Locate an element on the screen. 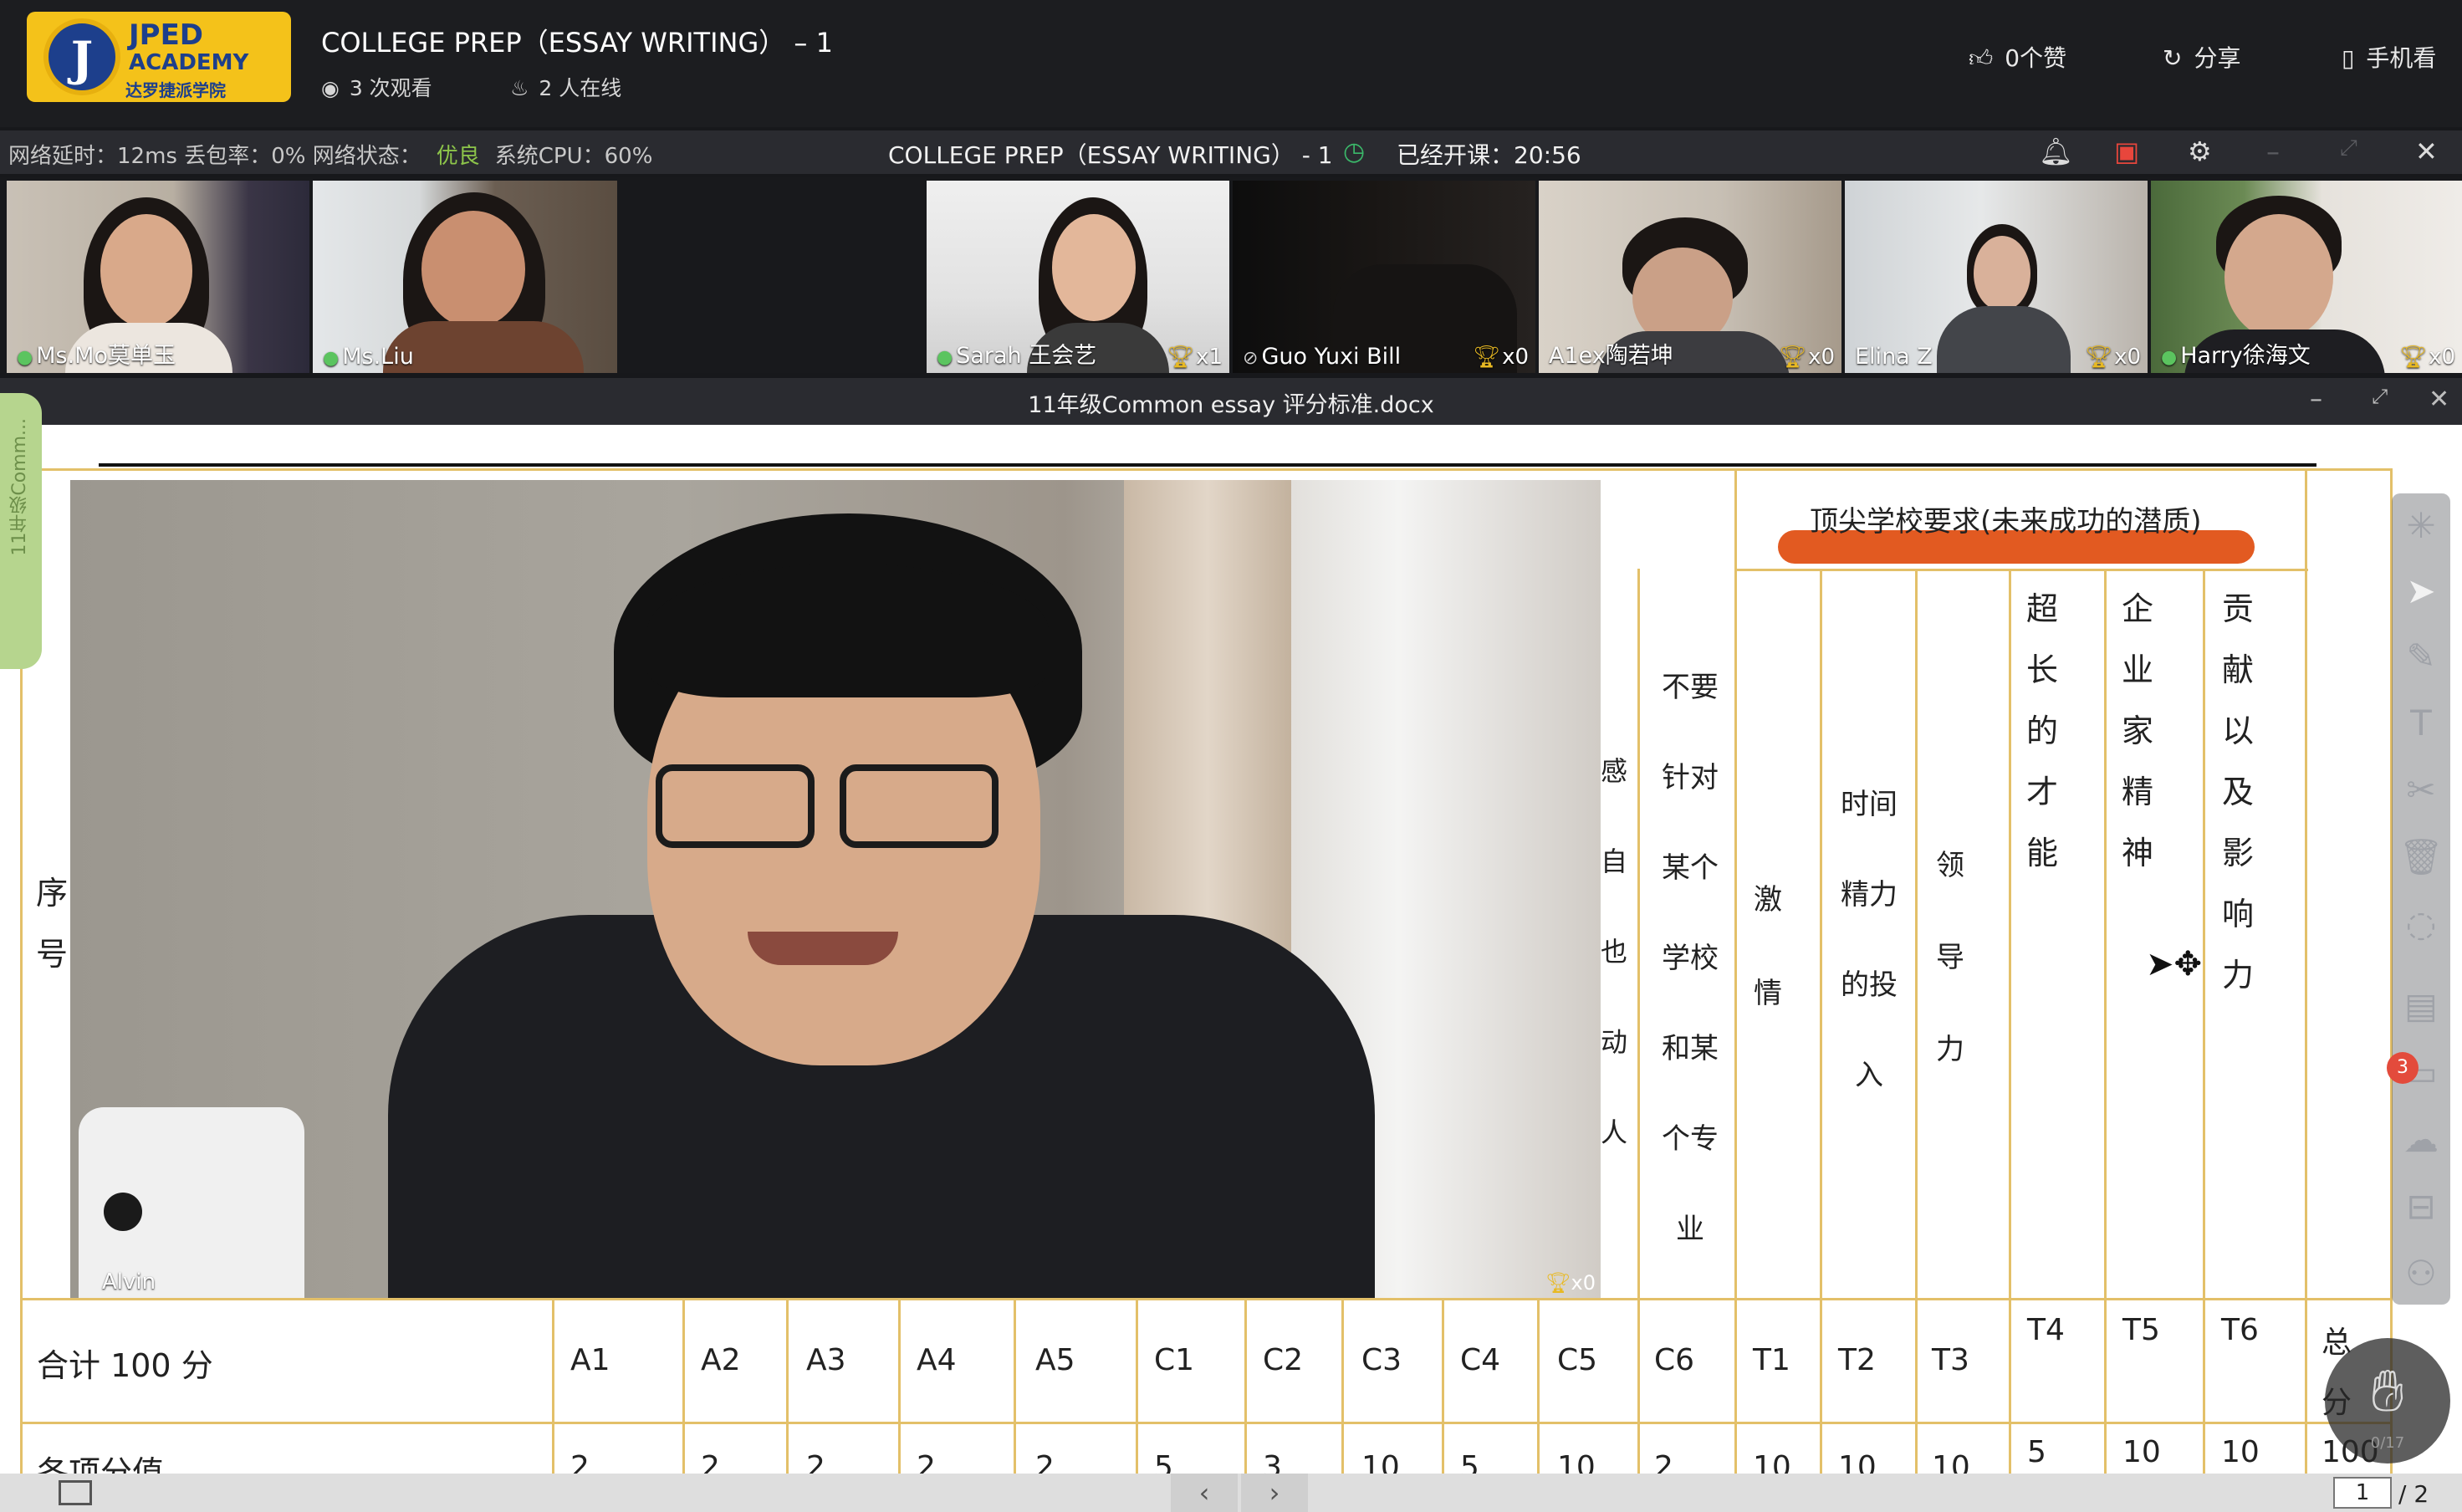  trophy-count: x1 is located at coordinates (1209, 357).